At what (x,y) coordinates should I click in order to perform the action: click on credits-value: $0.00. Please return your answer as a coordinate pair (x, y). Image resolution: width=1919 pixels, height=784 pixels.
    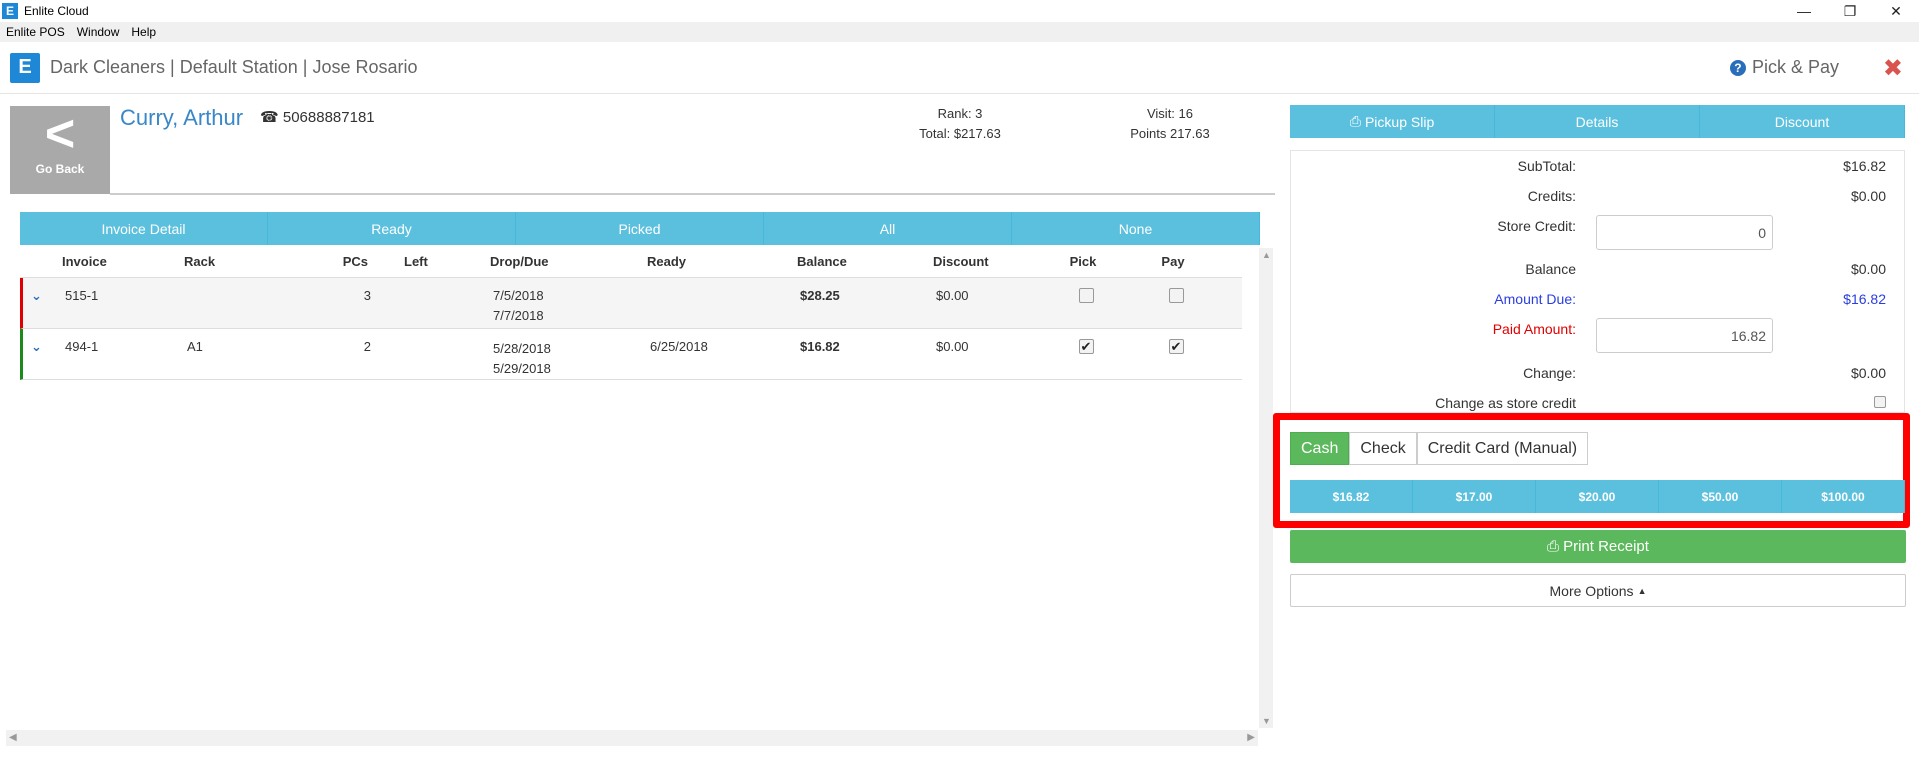
    Looking at the image, I should click on (1868, 196).